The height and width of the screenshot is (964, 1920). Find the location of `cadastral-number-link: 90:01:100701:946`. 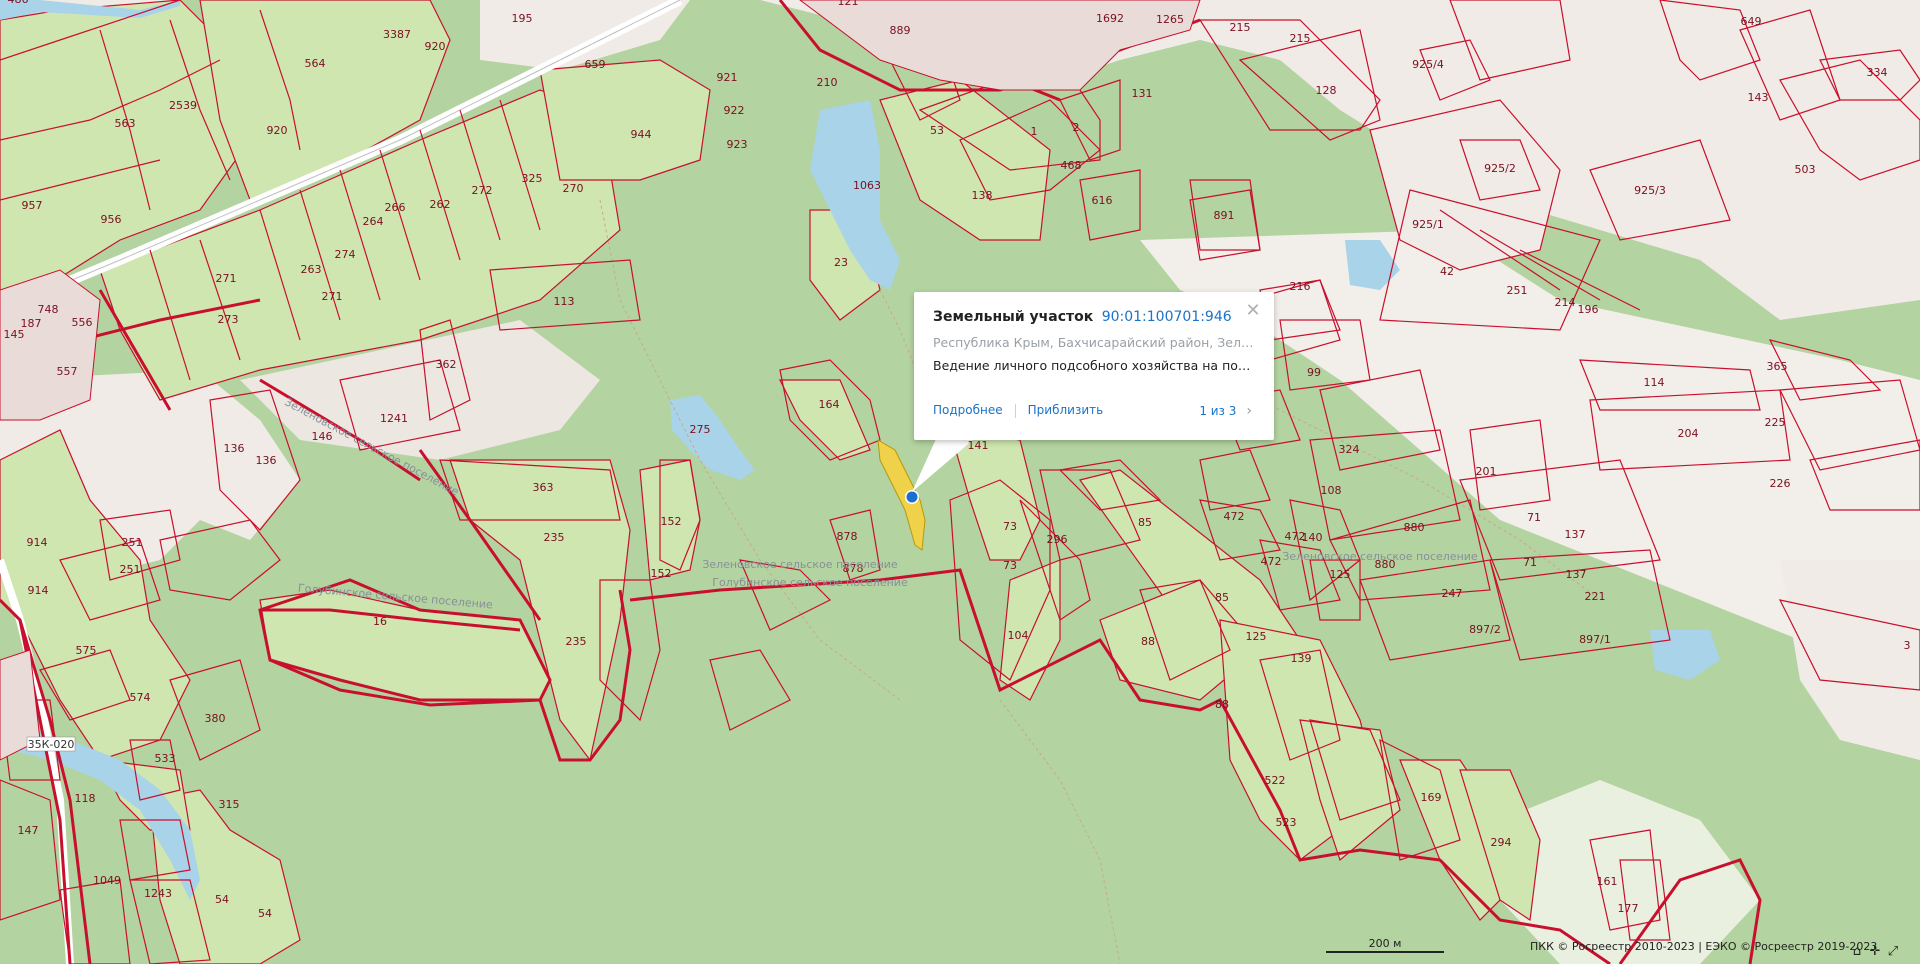

cadastral-number-link: 90:01:100701:946 is located at coordinates (1167, 317).